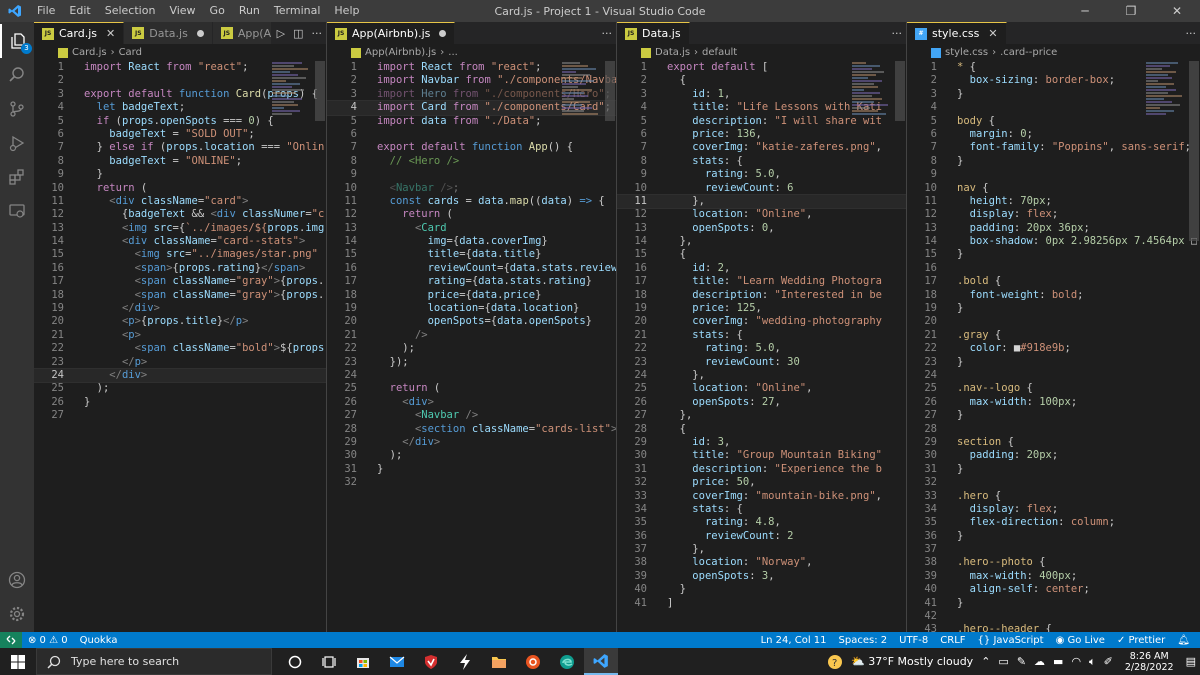 This screenshot has height=675, width=1200. I want to click on indentation: Spaces: 2, so click(863, 640).